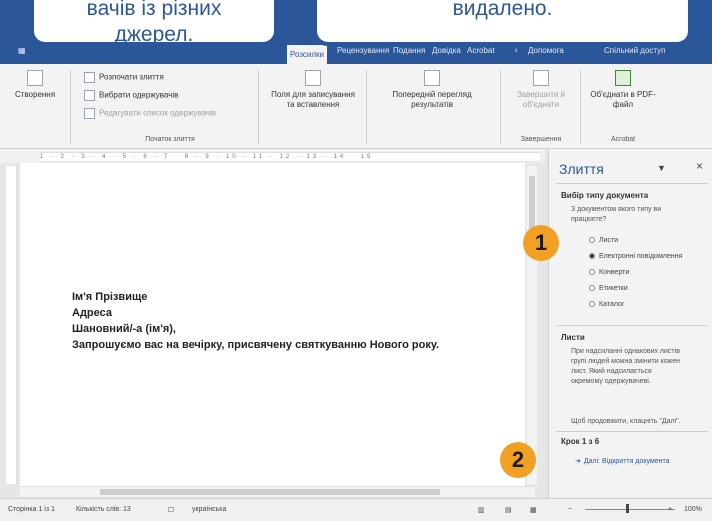 The width and height of the screenshot is (712, 521). What do you see at coordinates (313, 99) in the screenshot?
I see `fields-label: Поля для записування та вставлення` at bounding box center [313, 99].